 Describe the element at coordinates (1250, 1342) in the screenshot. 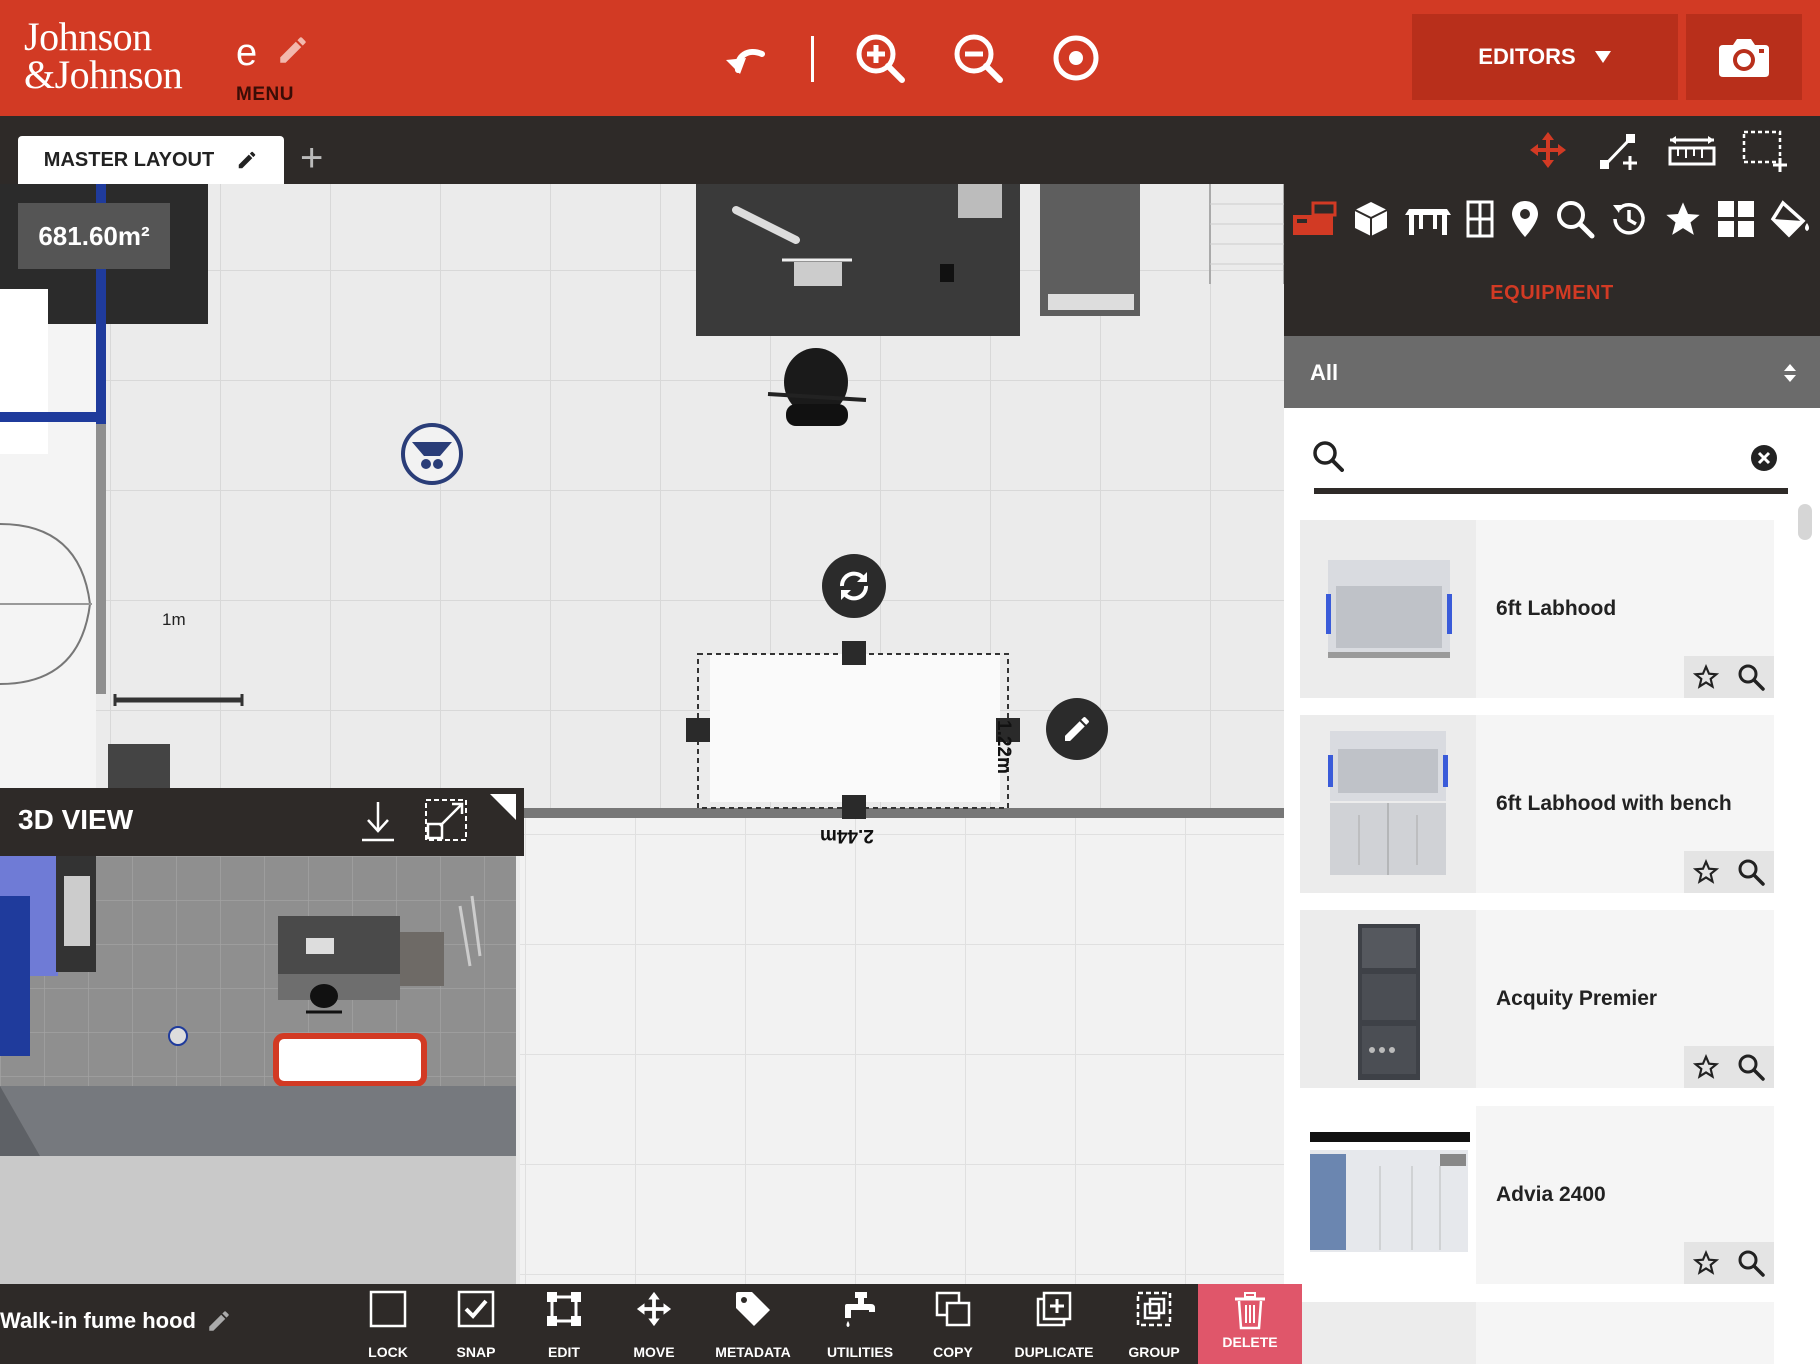

I see `delete-label: DELETE` at that location.